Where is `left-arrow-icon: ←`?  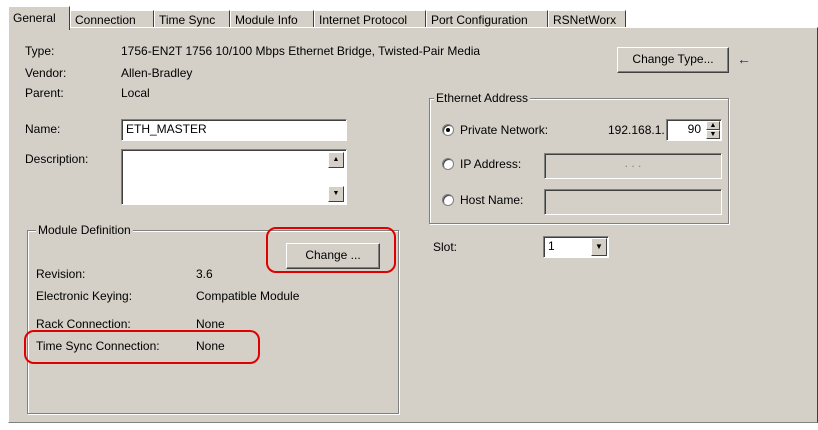 left-arrow-icon: ← is located at coordinates (744, 59).